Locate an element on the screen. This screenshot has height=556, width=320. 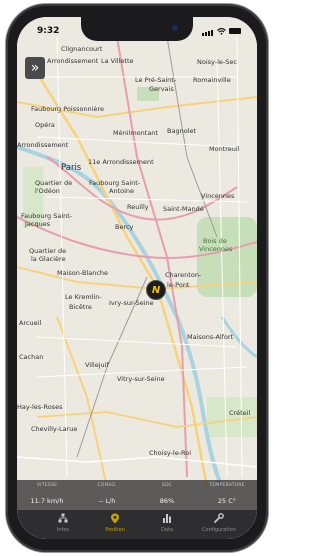
status-icons is located at coordinates (221, 31).